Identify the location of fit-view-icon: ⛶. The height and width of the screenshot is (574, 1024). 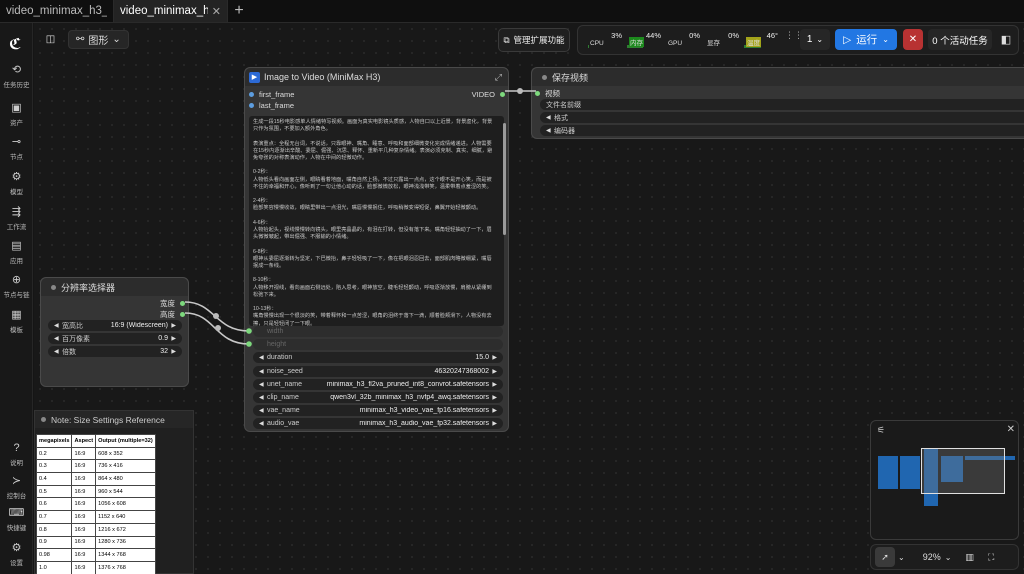
(991, 557).